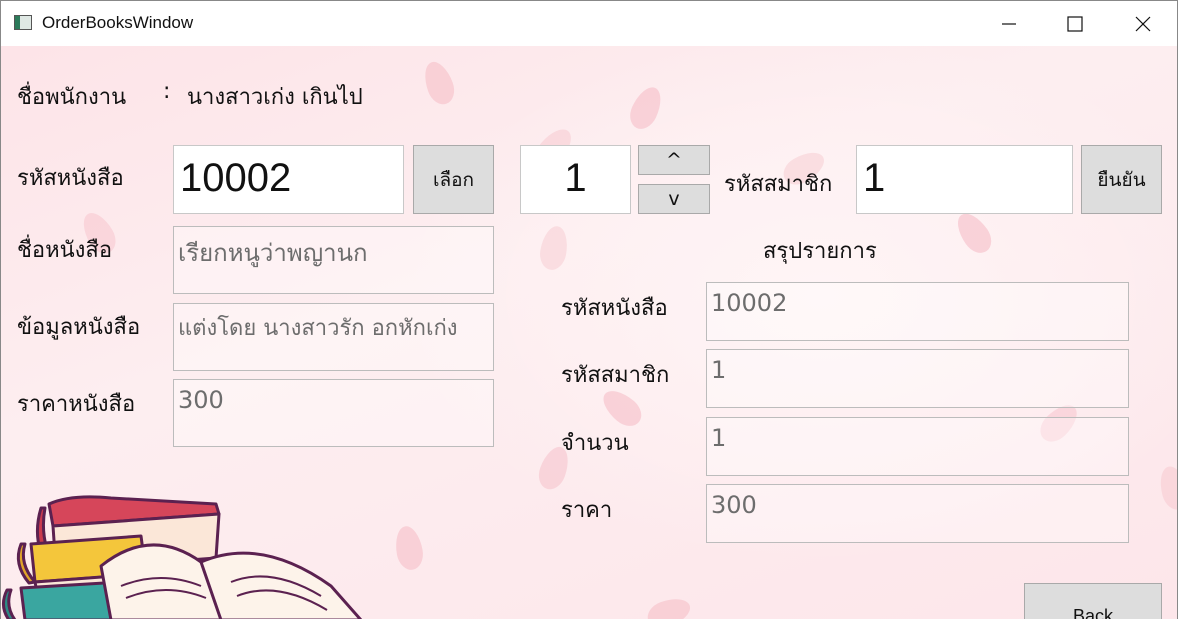 This screenshot has height=619, width=1178. What do you see at coordinates (65, 250) in the screenshot?
I see `book-name-label: ชื่อหนังสือ` at bounding box center [65, 250].